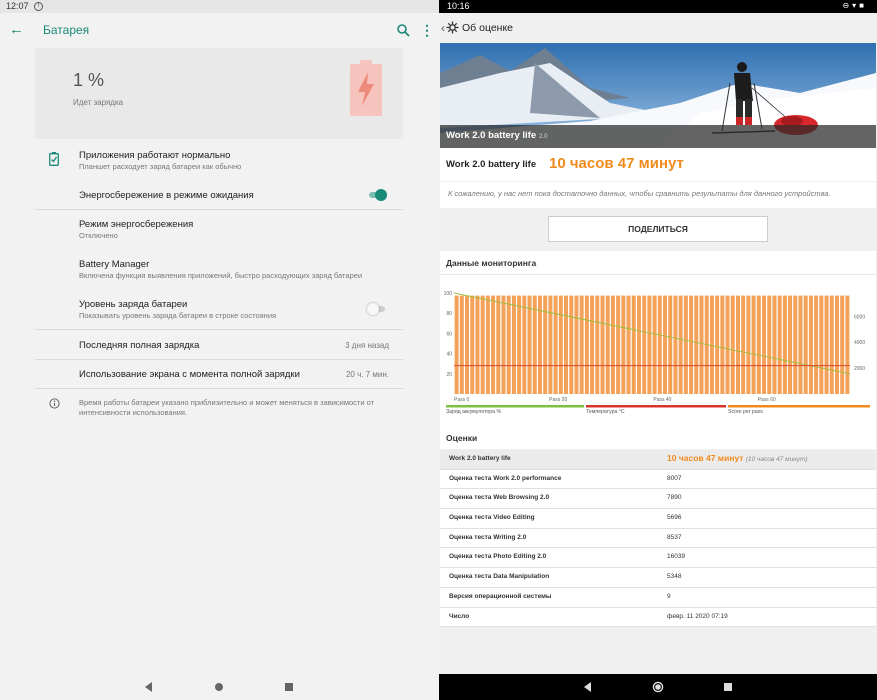 This screenshot has width=877, height=700. Describe the element at coordinates (499, 498) in the screenshot. I see `score-label: Оценка теста Web Browsing 2.0` at that location.